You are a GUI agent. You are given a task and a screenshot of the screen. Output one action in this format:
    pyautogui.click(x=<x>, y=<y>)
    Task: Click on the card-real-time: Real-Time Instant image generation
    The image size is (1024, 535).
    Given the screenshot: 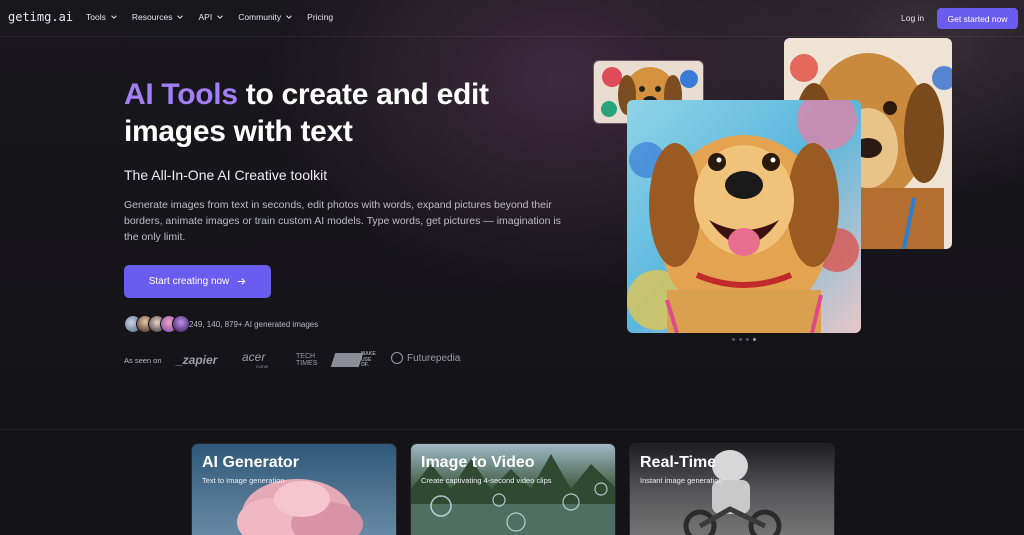 What is the action you would take?
    pyautogui.click(x=732, y=489)
    